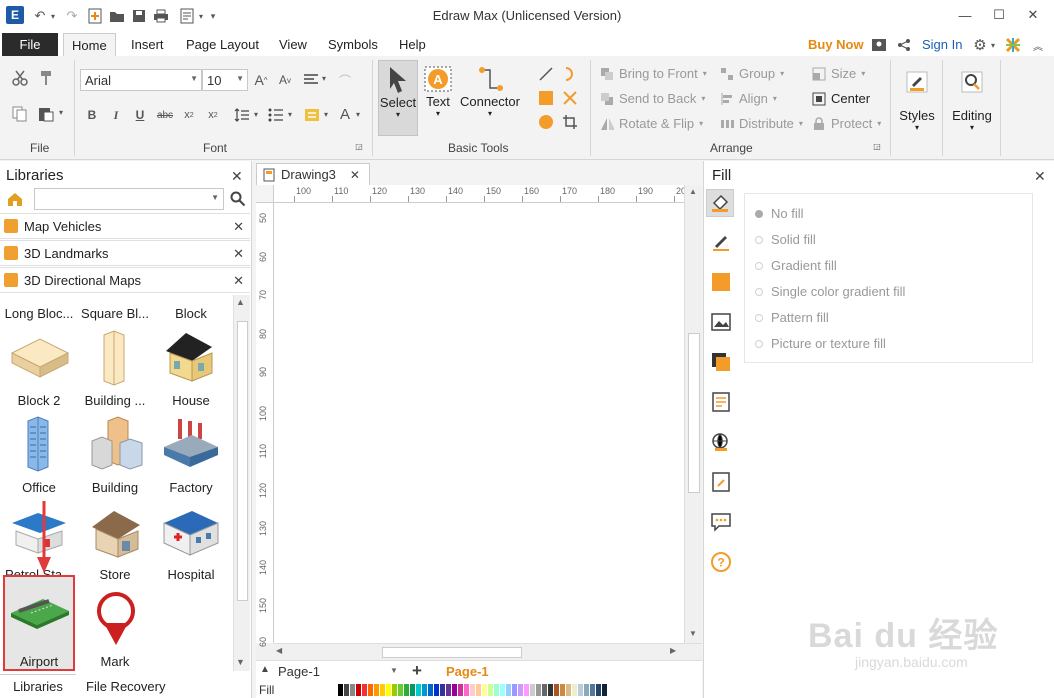 This screenshot has width=1054, height=698. What do you see at coordinates (40, 356) in the screenshot?
I see `block-2-icon` at bounding box center [40, 356].